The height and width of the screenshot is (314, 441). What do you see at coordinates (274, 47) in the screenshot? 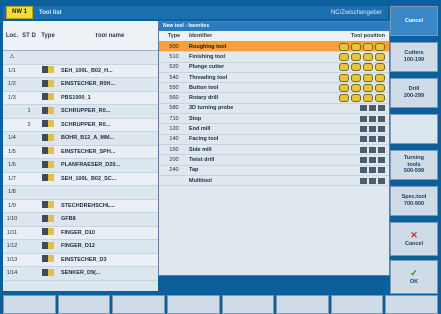
I see `tool-type-row: 500 Roughing tool` at bounding box center [274, 47].